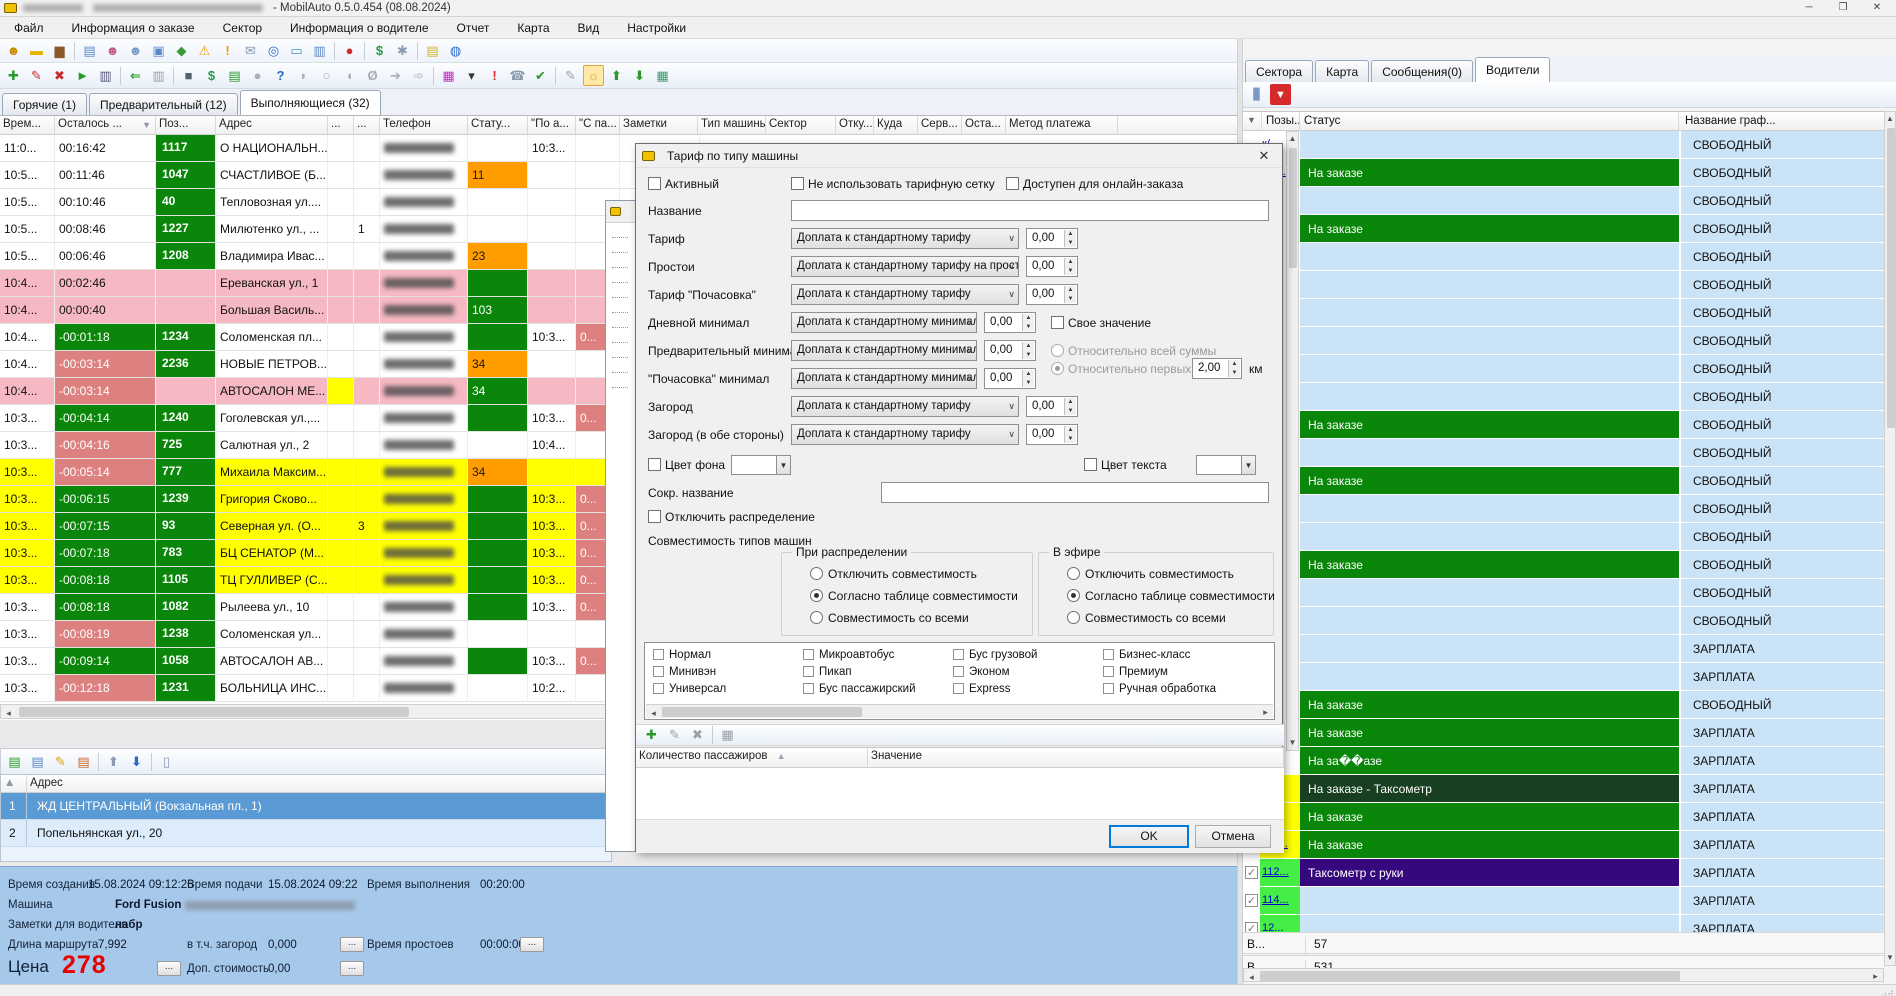  What do you see at coordinates (1422, 71) in the screenshot?
I see `tab-Сообщения(0): Сообщения(0)` at bounding box center [1422, 71].